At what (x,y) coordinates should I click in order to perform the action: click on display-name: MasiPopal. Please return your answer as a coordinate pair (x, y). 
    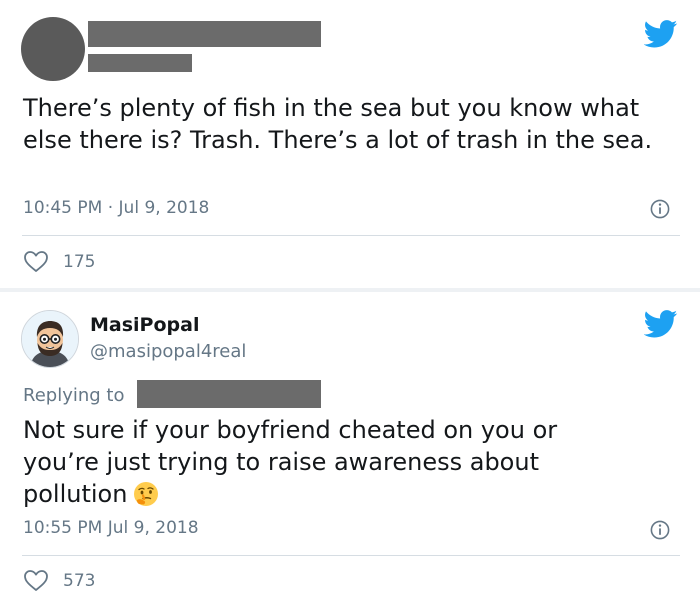
    Looking at the image, I should click on (144, 325).